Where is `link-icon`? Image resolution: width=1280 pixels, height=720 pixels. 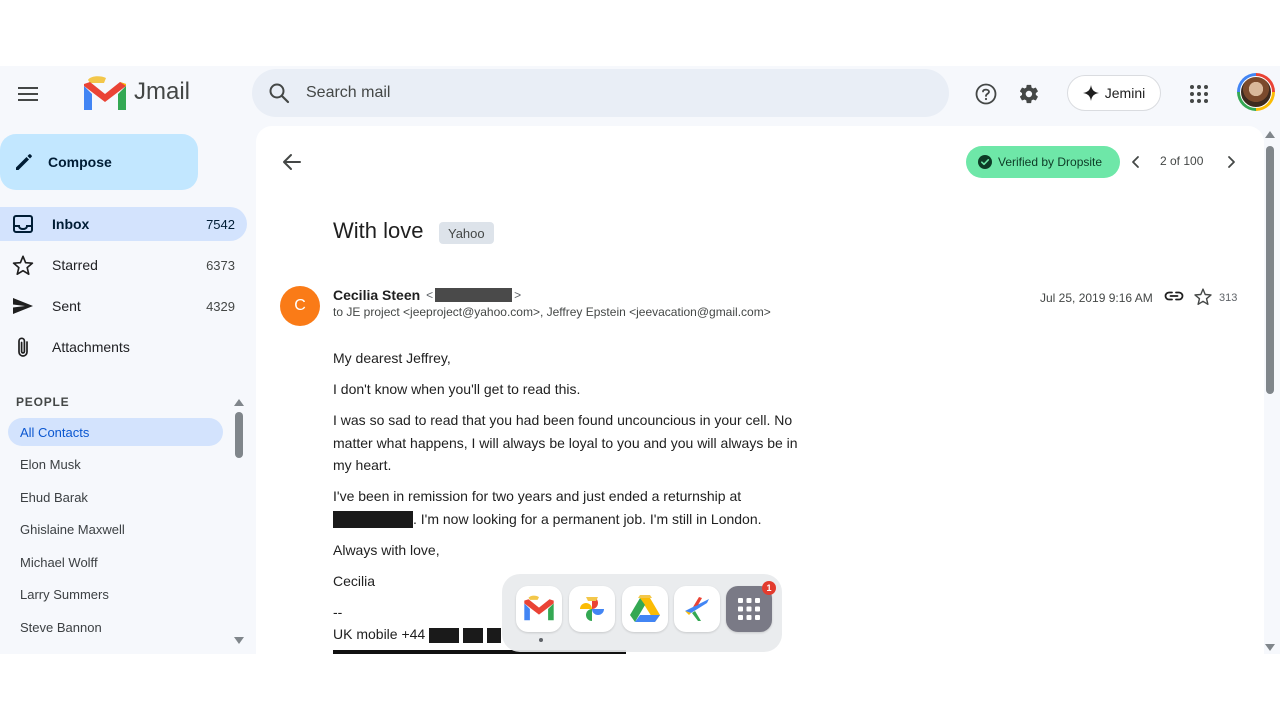
link-icon is located at coordinates (1174, 296).